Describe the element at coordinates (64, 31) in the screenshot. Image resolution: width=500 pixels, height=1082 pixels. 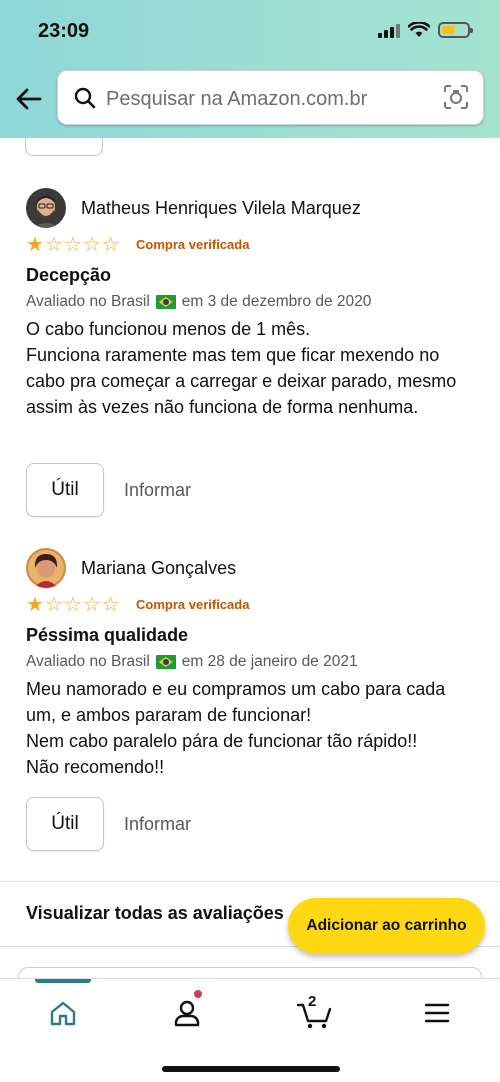
I see `status-time: 23:09` at that location.